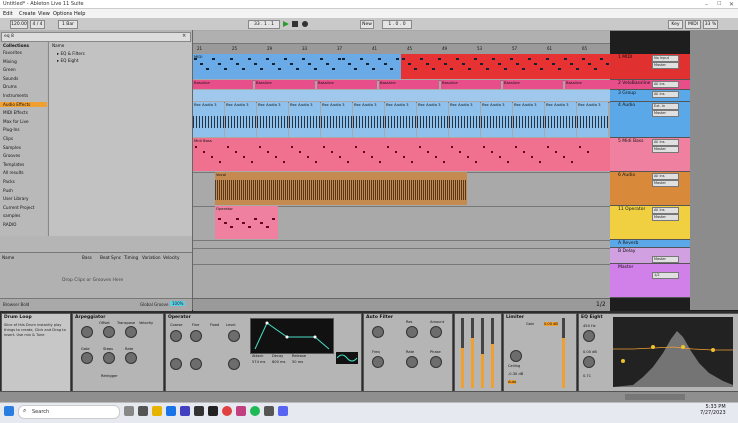 This screenshot has width=738, height=423. What do you see at coordinates (401, 256) in the screenshot?
I see `track-lane` at bounding box center [401, 256].